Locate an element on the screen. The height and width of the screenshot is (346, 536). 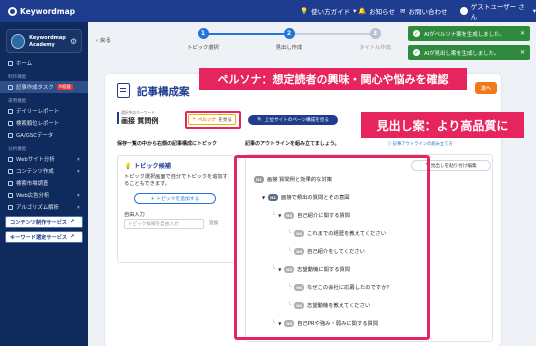
topic-input: トピック候補を自由入力 is located at coordinates (164, 224).